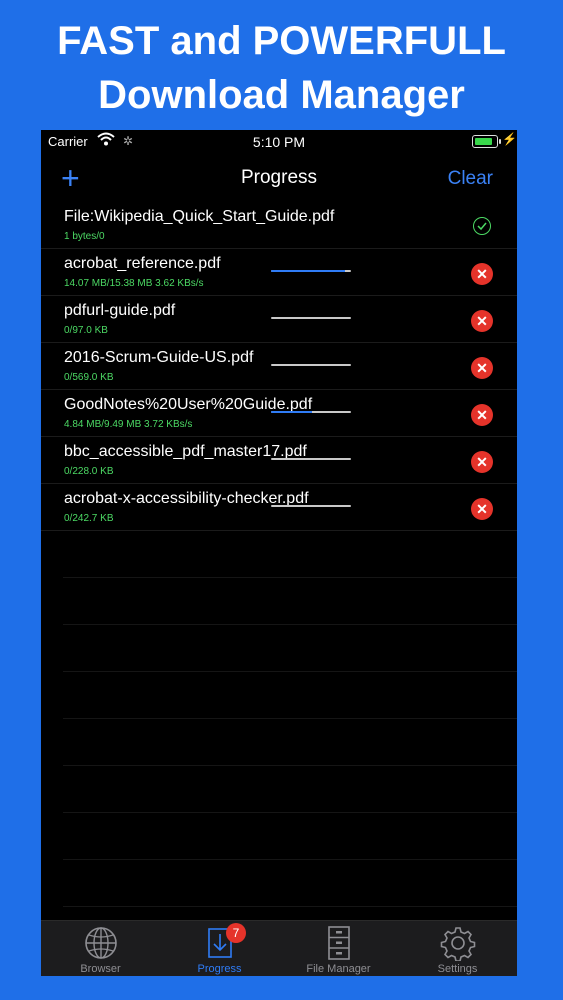  I want to click on download-filename: acrobat_reference.pdf, so click(142, 263).